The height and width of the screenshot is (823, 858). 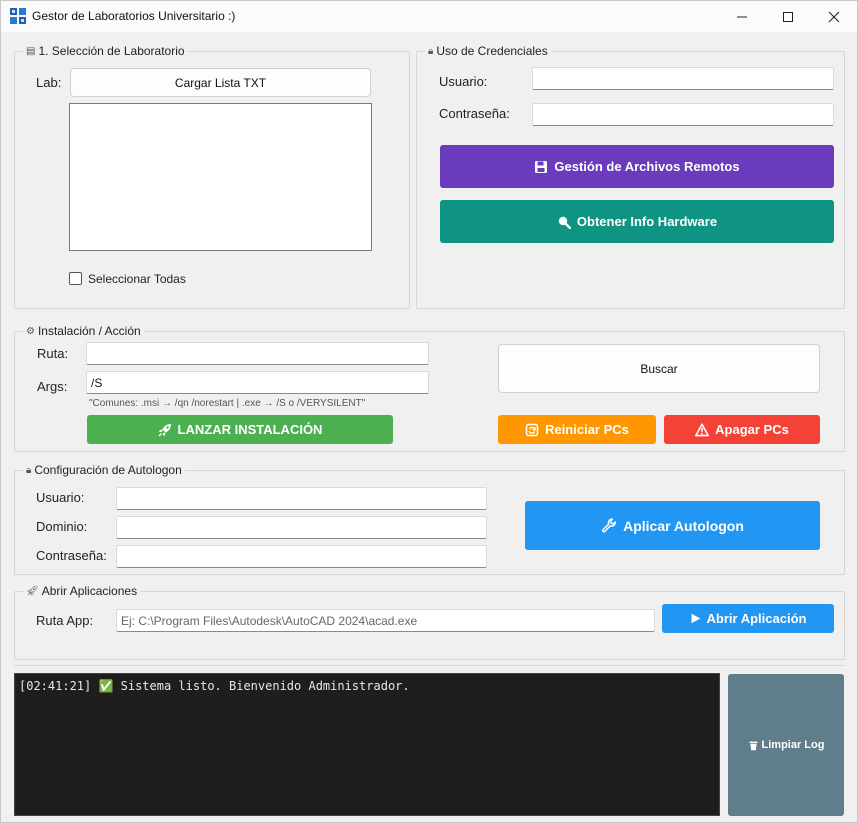 I want to click on open-app-label: Abrir Aplicación, so click(x=756, y=618).